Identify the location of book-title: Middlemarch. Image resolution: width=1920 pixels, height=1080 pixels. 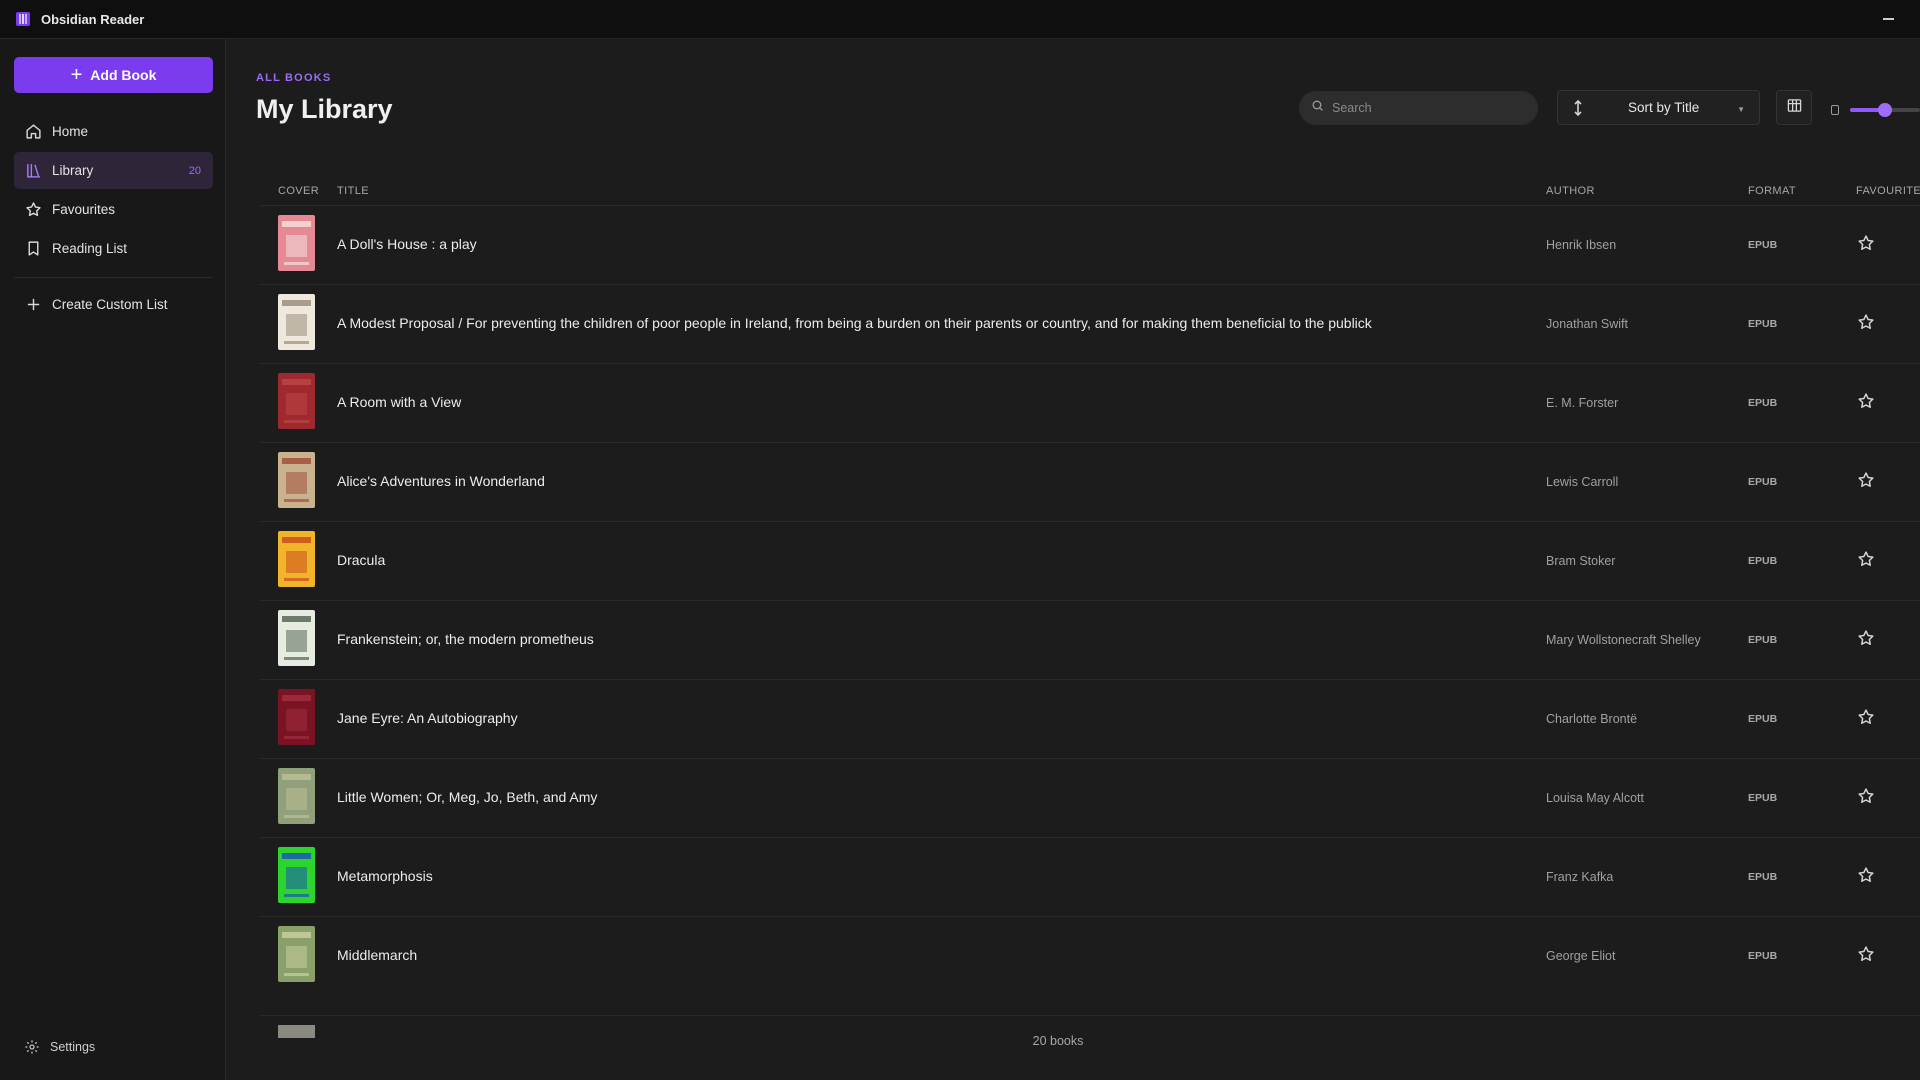
(377, 955).